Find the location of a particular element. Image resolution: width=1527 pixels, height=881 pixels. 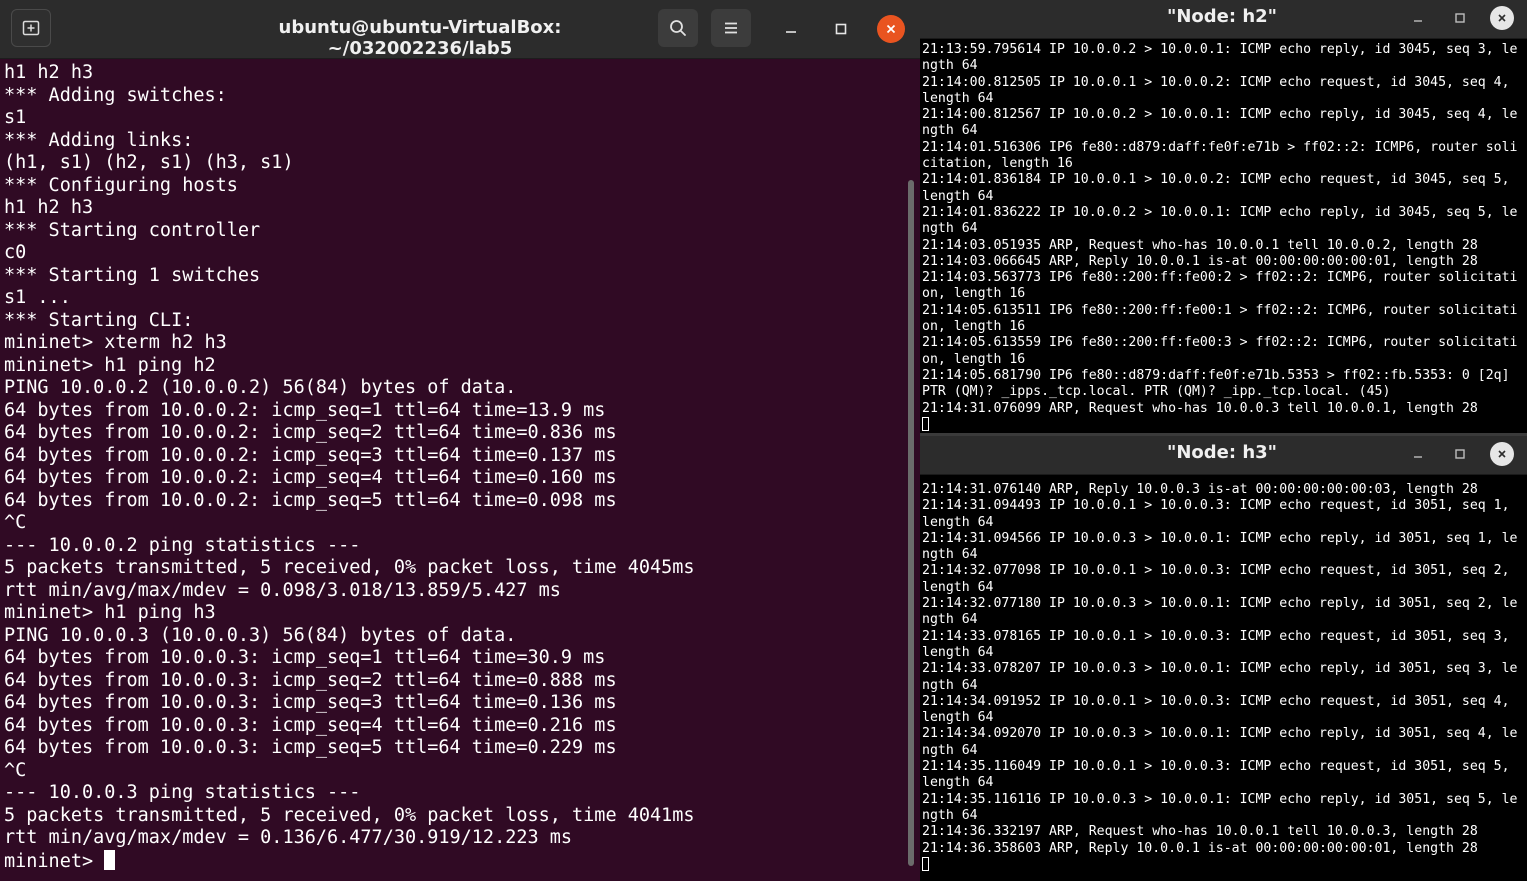

prompt-line: mininet> is located at coordinates (454, 861).